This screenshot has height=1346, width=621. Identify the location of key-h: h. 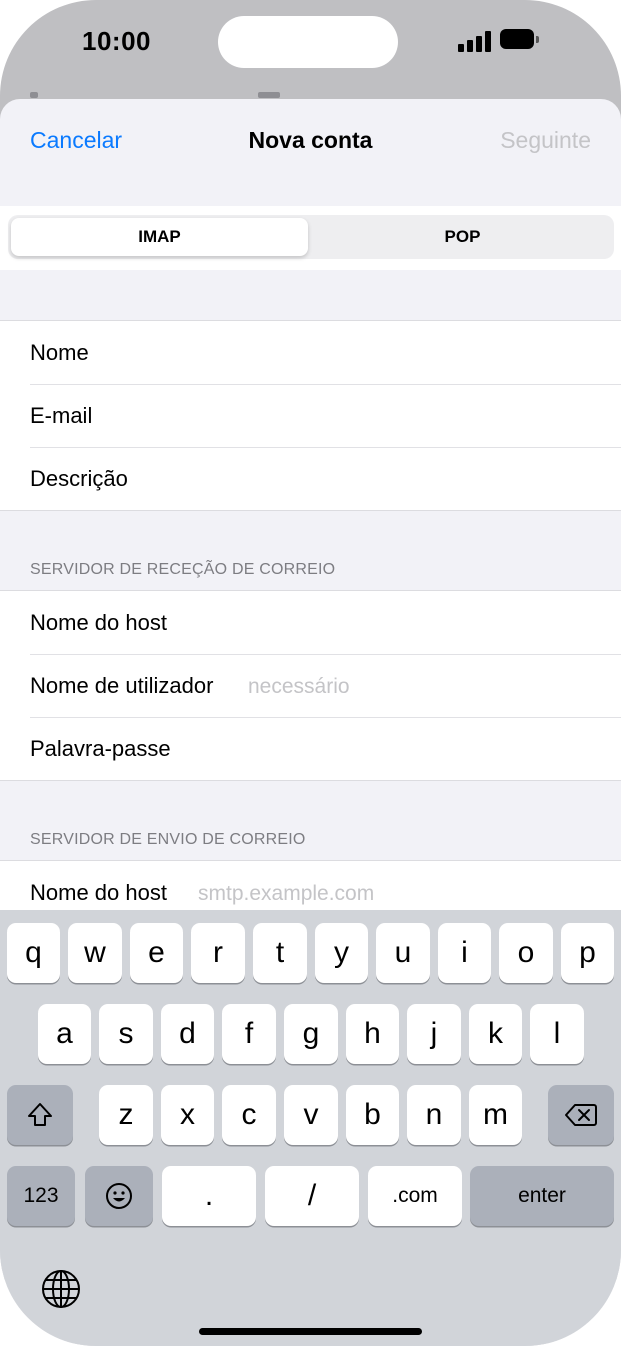
(372, 1034).